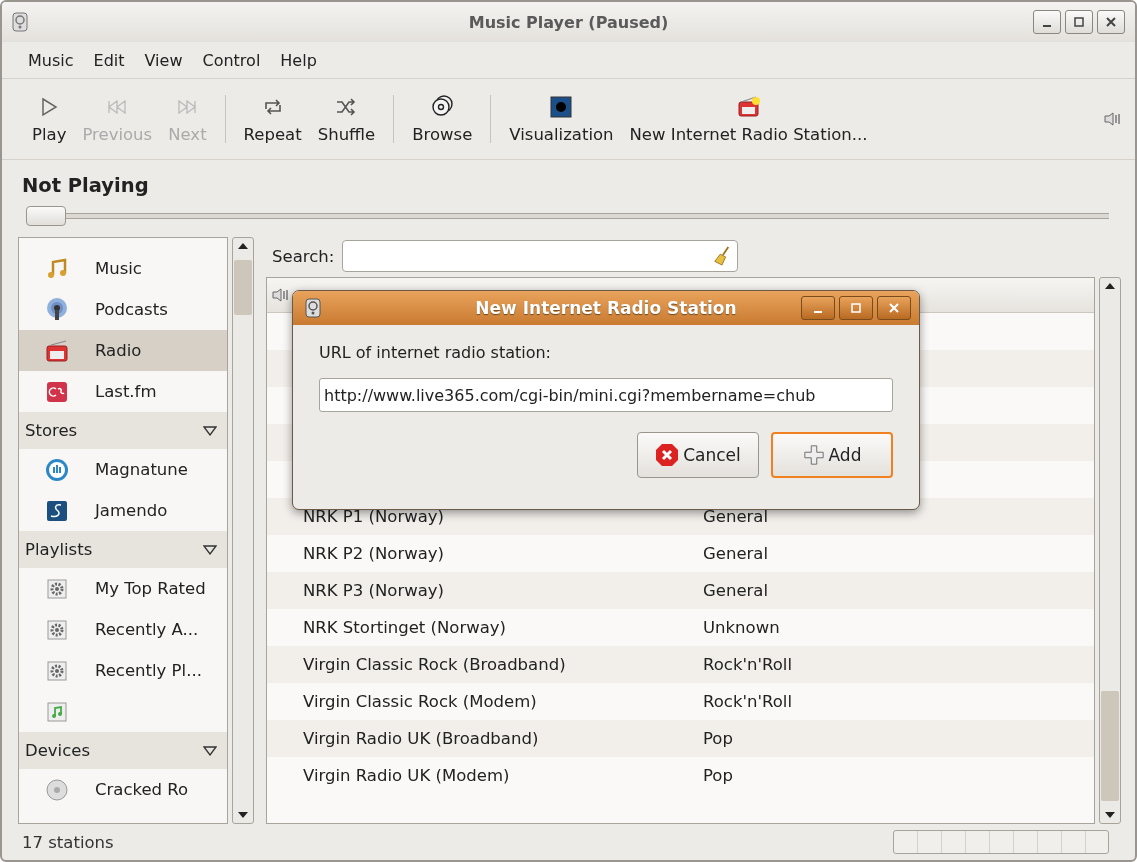  Describe the element at coordinates (49, 119) in the screenshot. I see `toolbar-button: Play` at that location.